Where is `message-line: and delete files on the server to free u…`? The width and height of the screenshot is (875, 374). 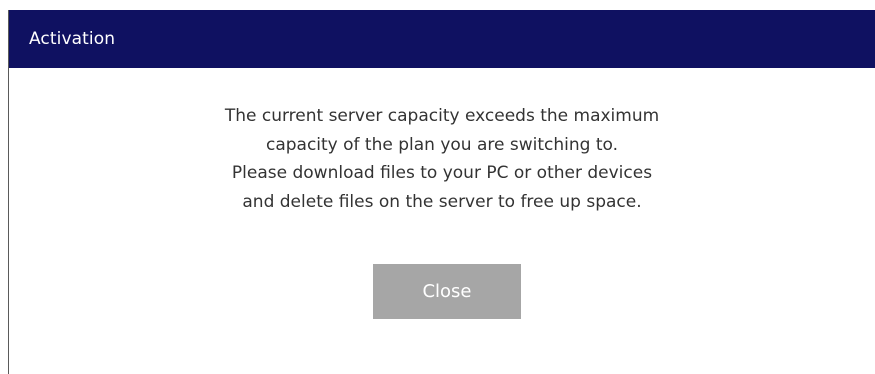
message-line: and delete files on the server to free u… is located at coordinates (442, 201).